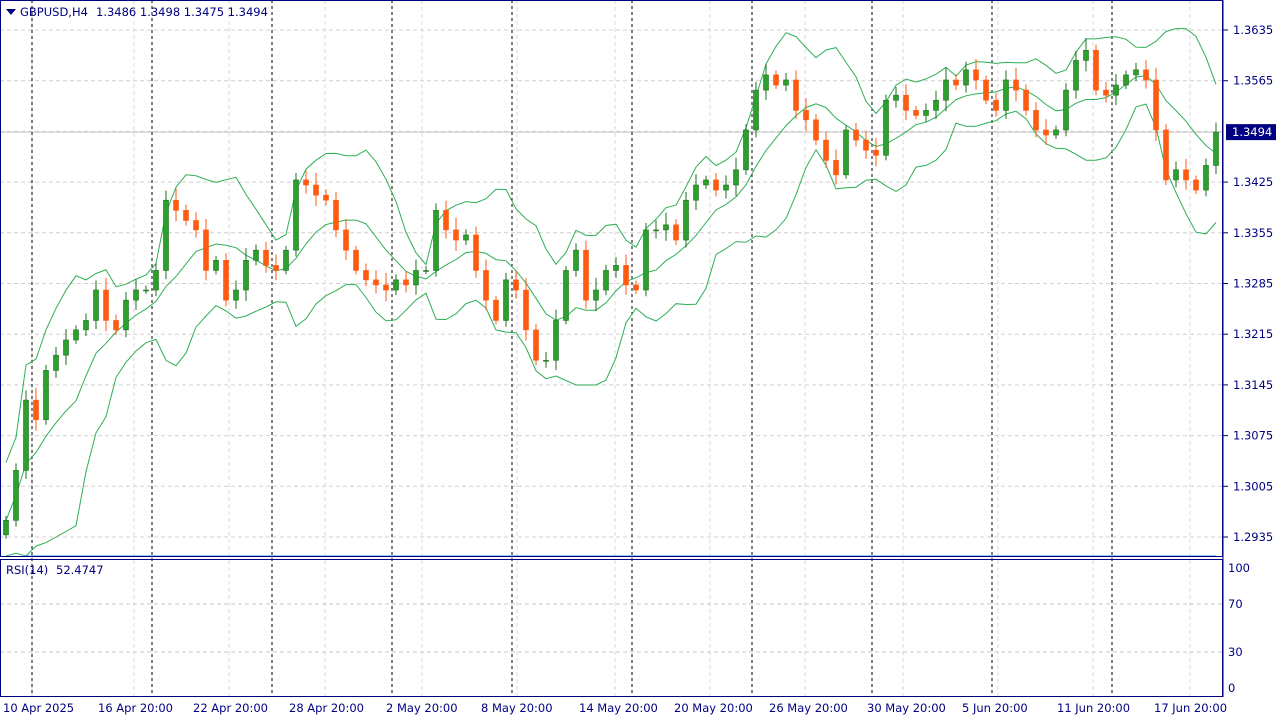  What do you see at coordinates (1253, 334) in the screenshot?
I see `price-tick-label: 1.3215` at bounding box center [1253, 334].